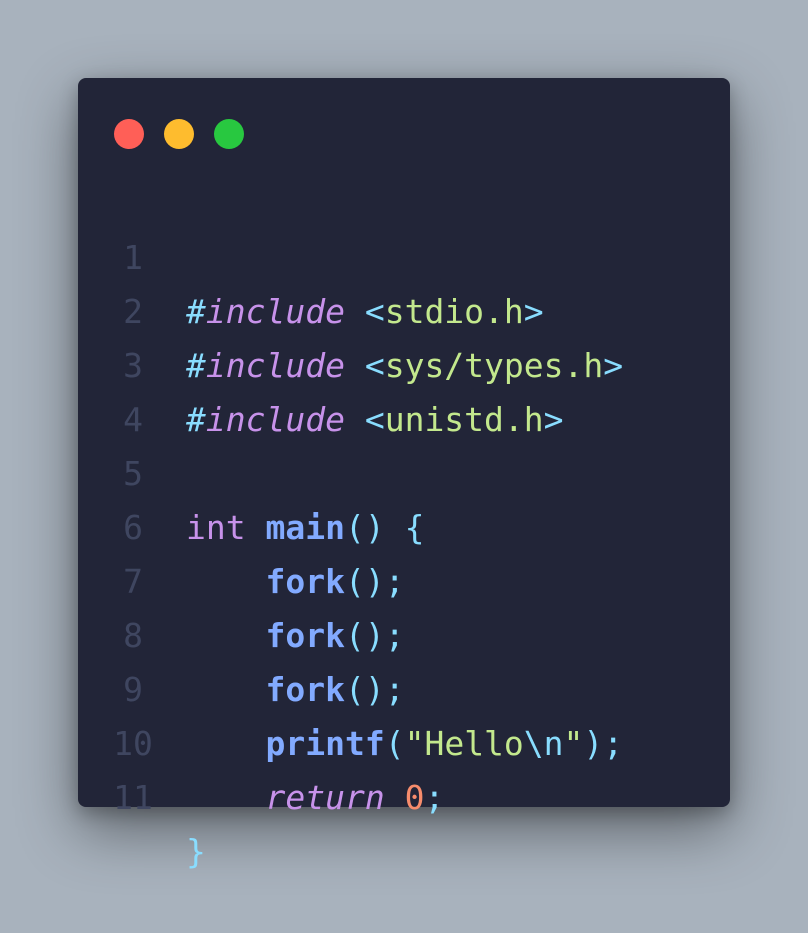 This screenshot has height=933, width=808. Describe the element at coordinates (325, 797) in the screenshot. I see `return-keyword: return` at that location.